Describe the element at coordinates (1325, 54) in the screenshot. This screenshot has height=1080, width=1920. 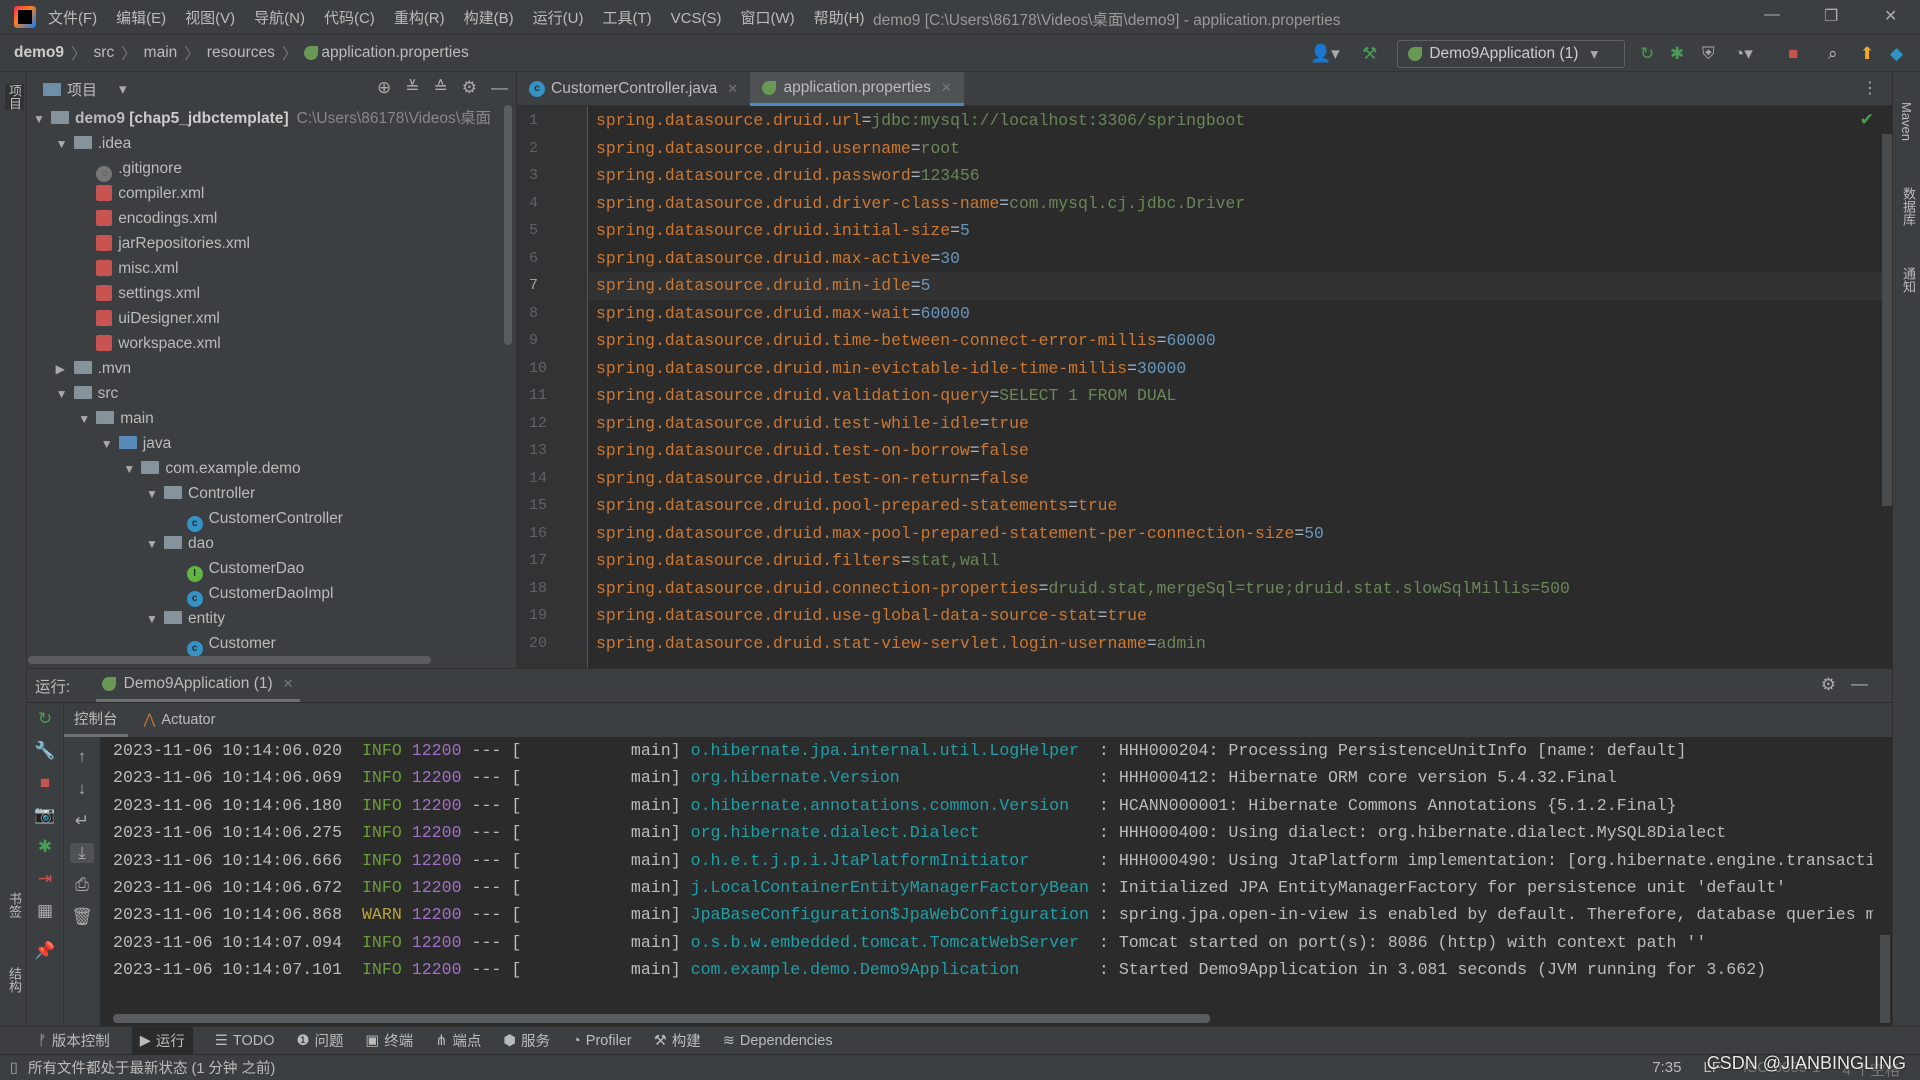
I see `user-icon: 👤▾` at that location.